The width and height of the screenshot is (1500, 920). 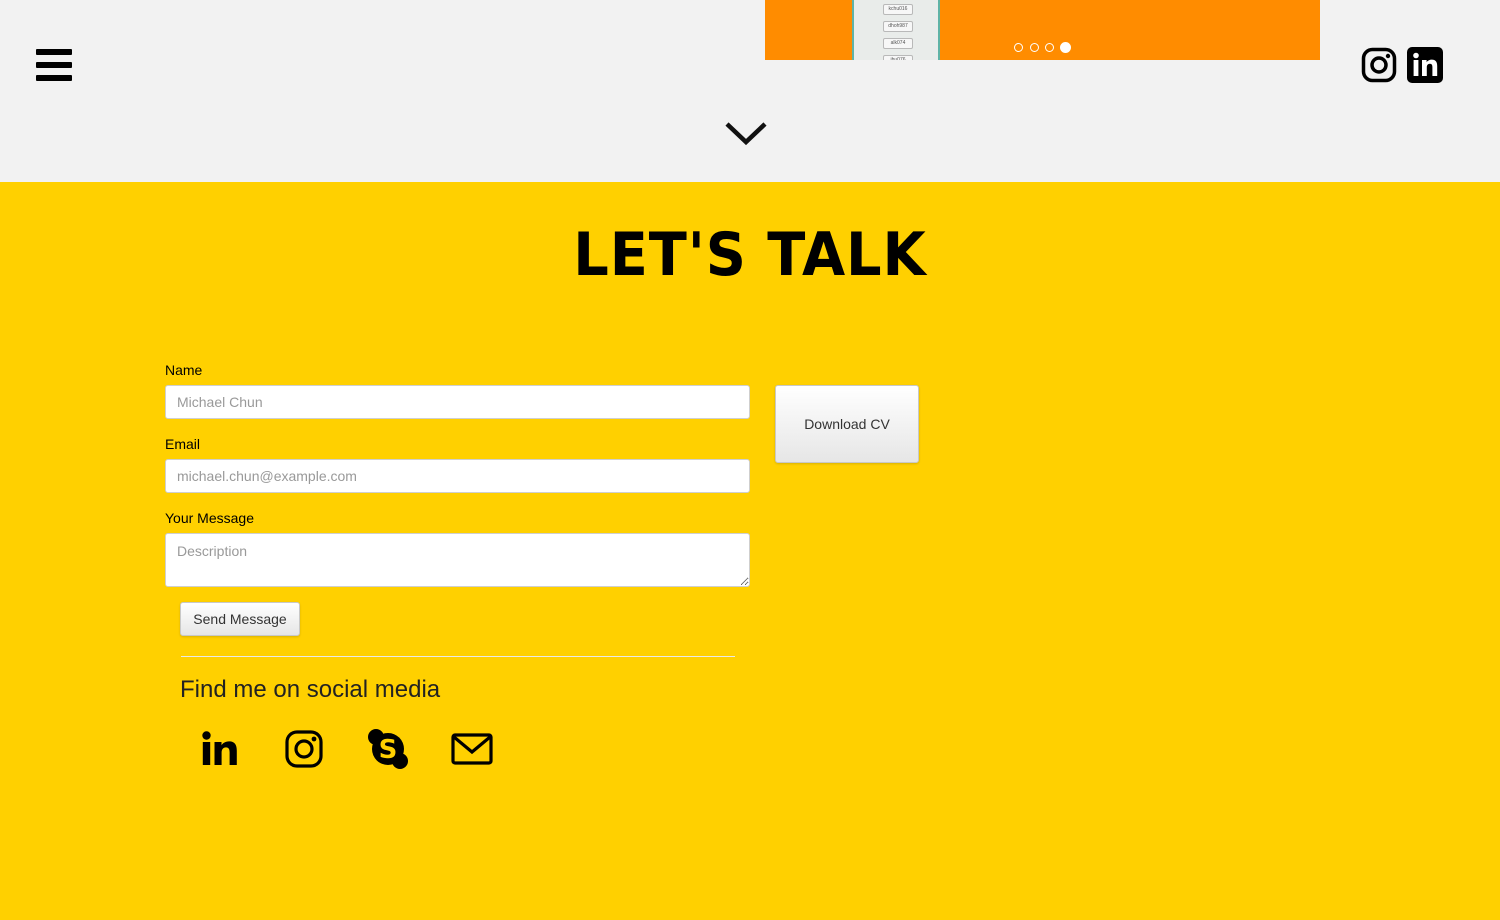 I want to click on svg-text: S, so click(x=388, y=750).